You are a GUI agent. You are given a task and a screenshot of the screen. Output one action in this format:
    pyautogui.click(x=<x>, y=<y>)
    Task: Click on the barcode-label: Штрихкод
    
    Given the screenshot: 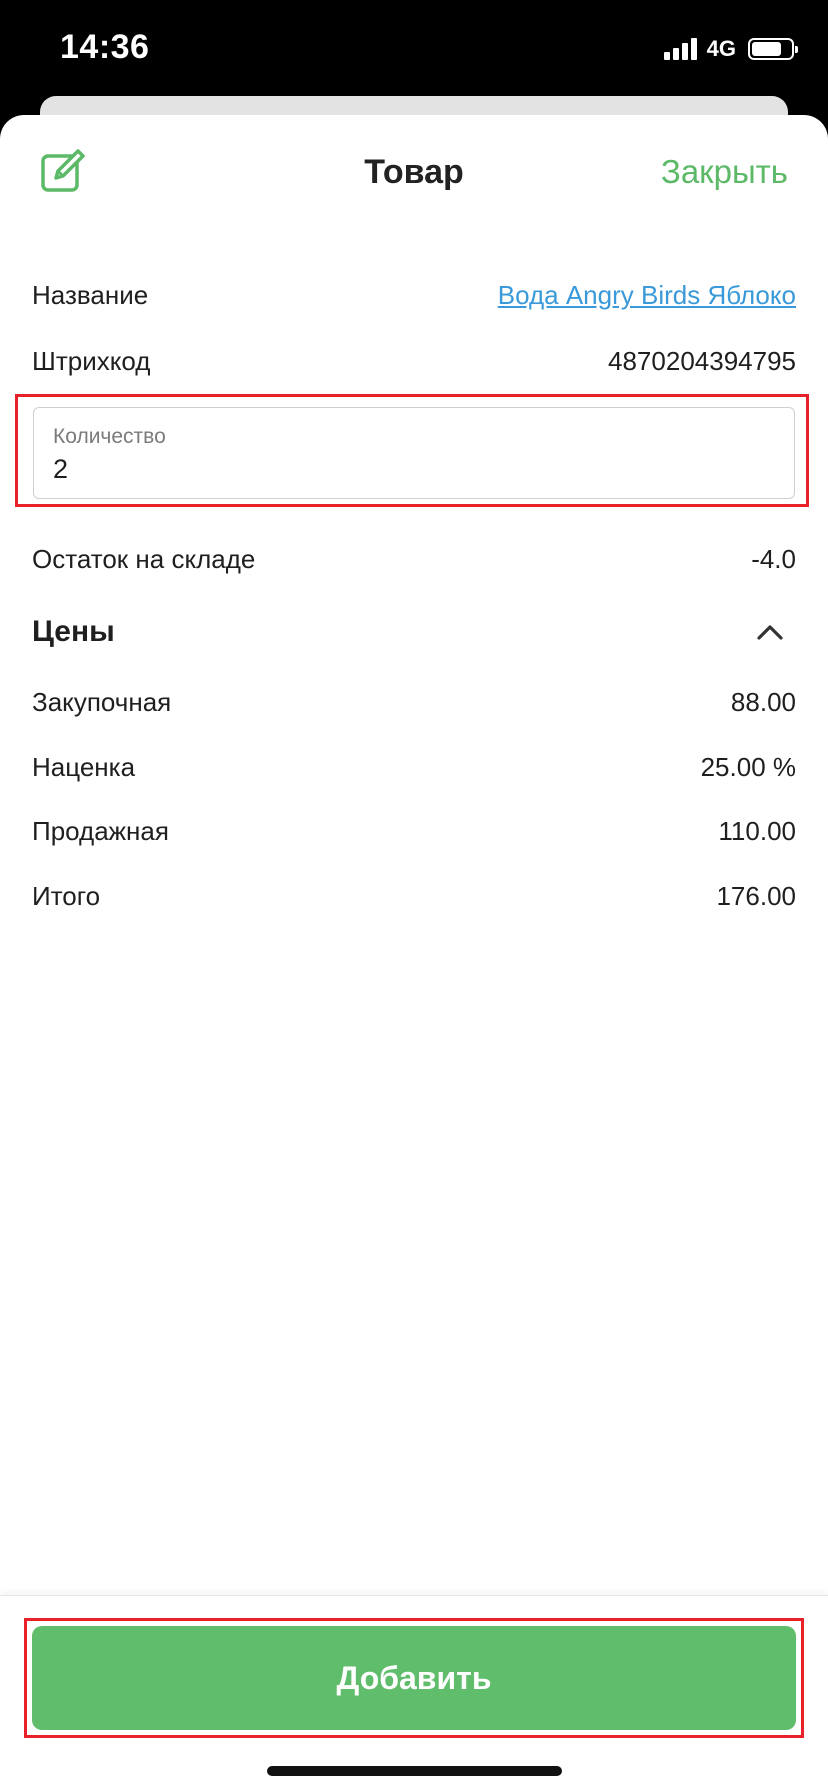 What is the action you would take?
    pyautogui.click(x=91, y=360)
    